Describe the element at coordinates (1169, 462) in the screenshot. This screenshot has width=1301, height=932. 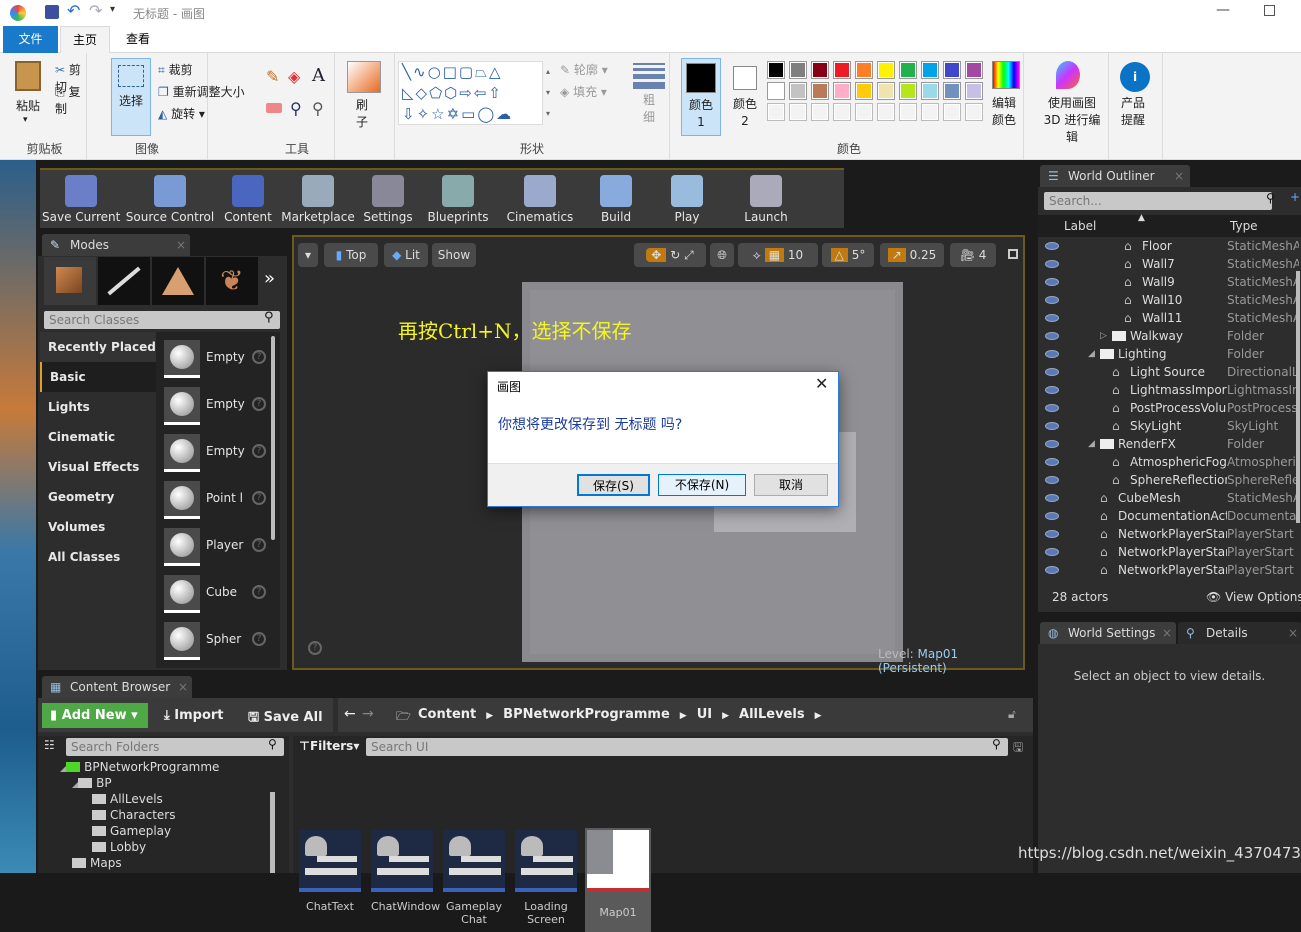
I see `outliner-row: ⌂ AtmosphericFog Atmospheric` at that location.